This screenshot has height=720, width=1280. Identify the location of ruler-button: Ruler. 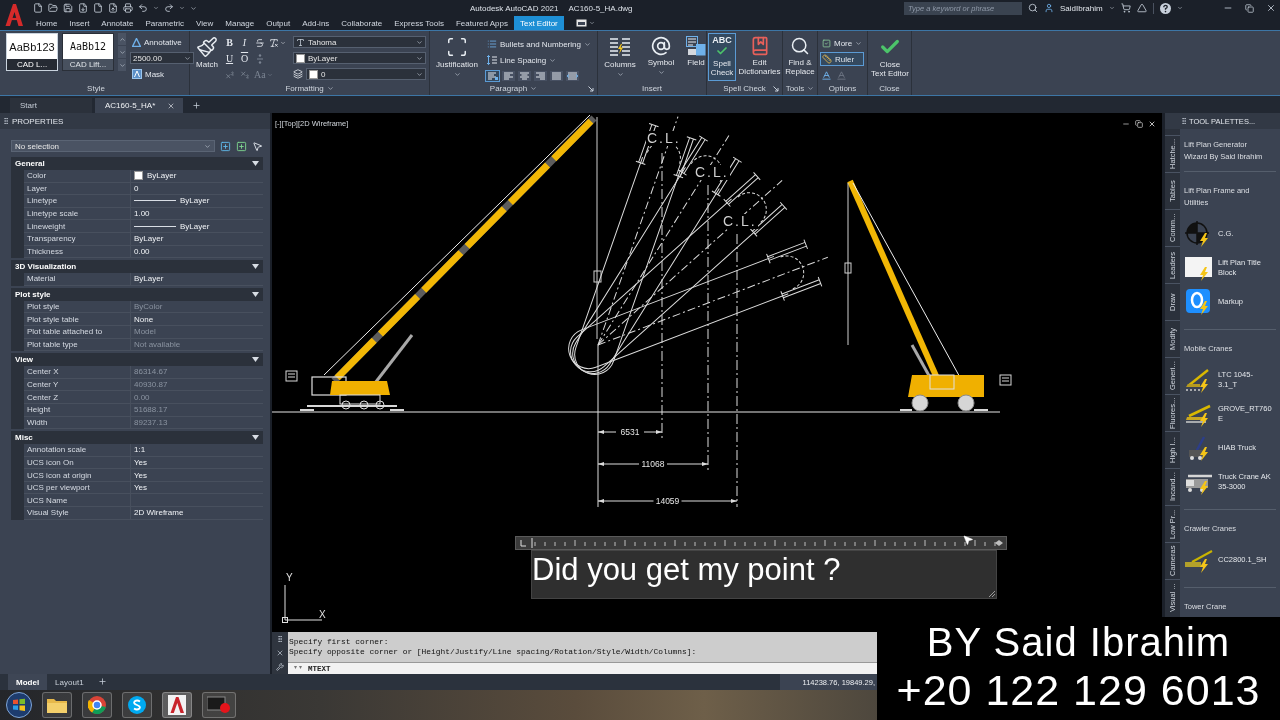
(842, 59).